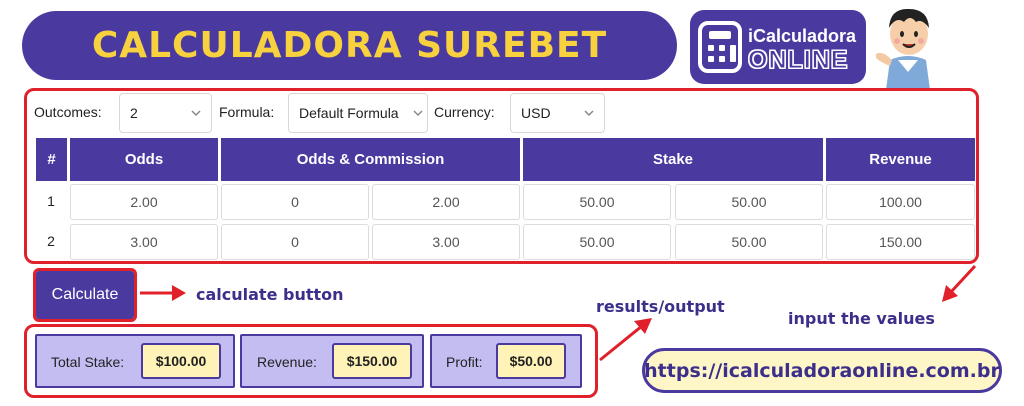 The image size is (1024, 406). What do you see at coordinates (621, 343) in the screenshot?
I see `arrow-results` at bounding box center [621, 343].